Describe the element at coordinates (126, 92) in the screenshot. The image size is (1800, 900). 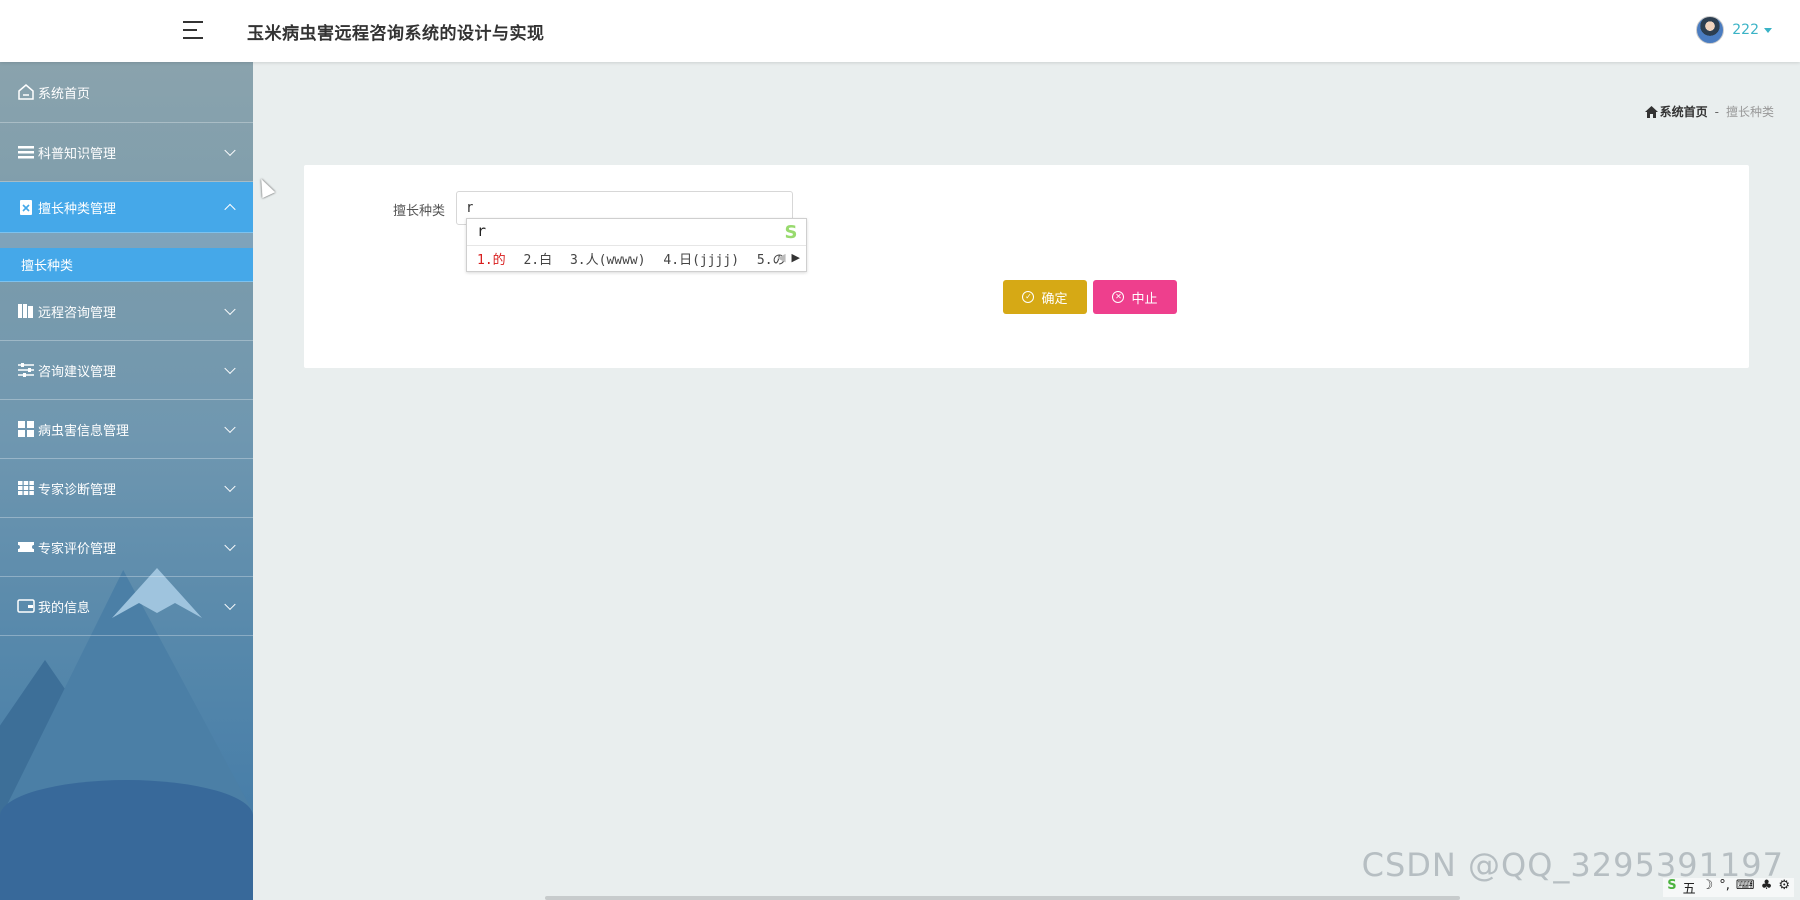
I see `sidebar-item-home: 系统首页` at that location.